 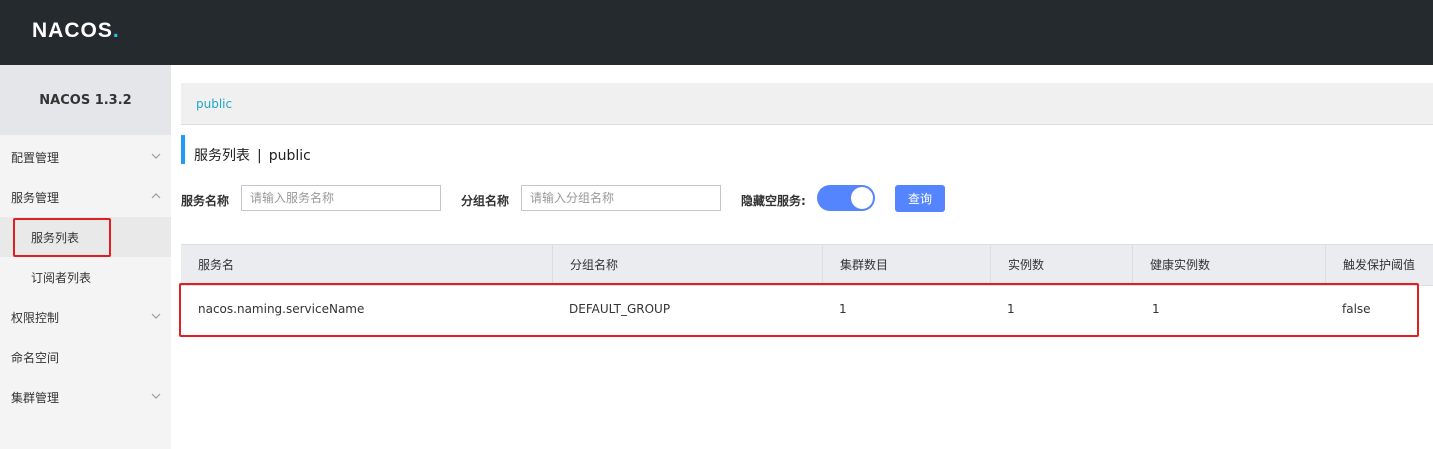 I want to click on column-header-group-name: 分组名称, so click(x=585, y=265).